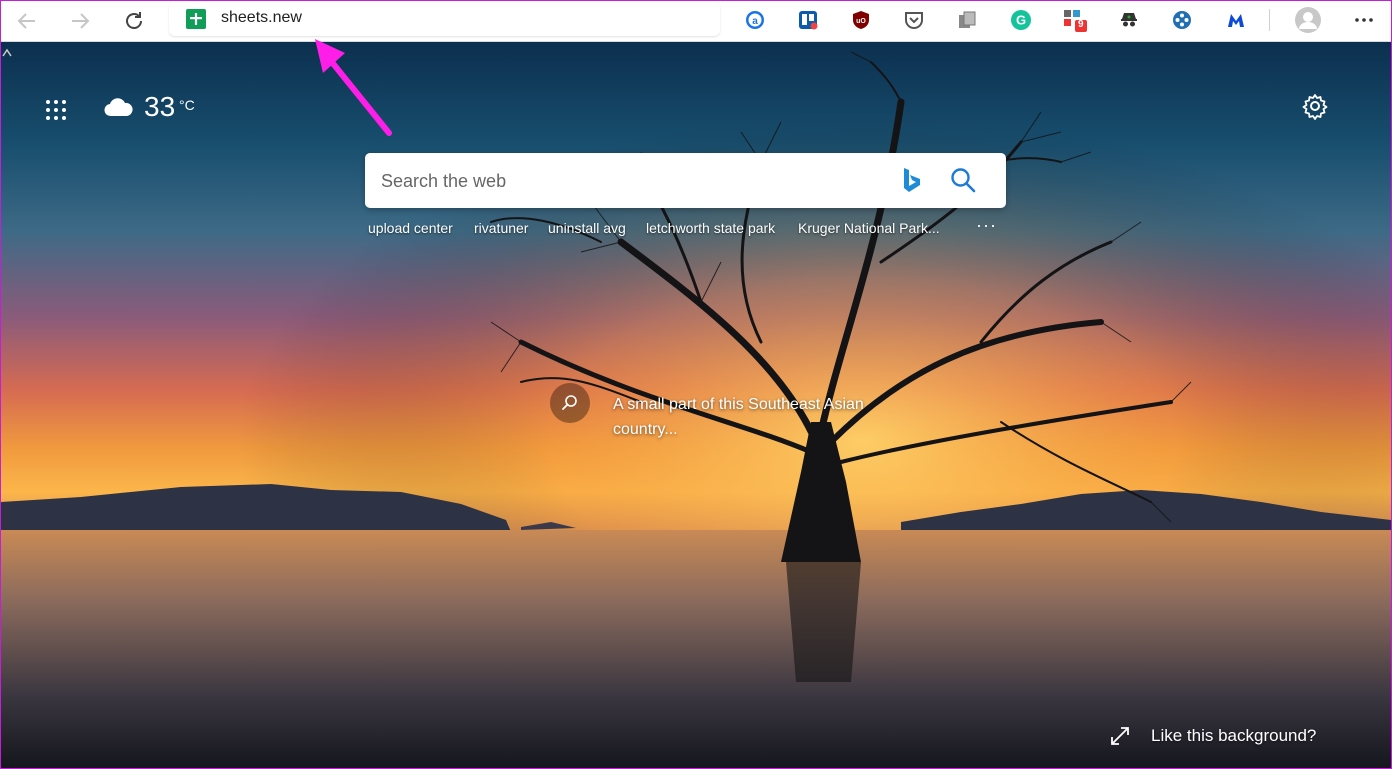 The image size is (1392, 769). I want to click on scrollbar, so click(7, 405).